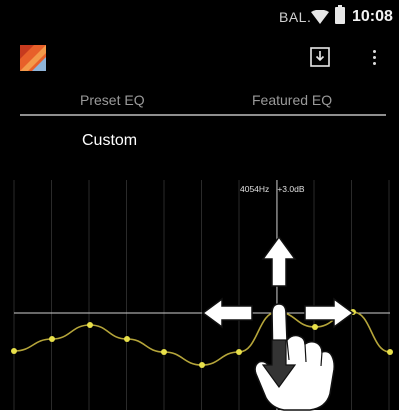 This screenshot has width=399, height=419. What do you see at coordinates (295, 17) in the screenshot?
I see `carrier-label: BAL.` at bounding box center [295, 17].